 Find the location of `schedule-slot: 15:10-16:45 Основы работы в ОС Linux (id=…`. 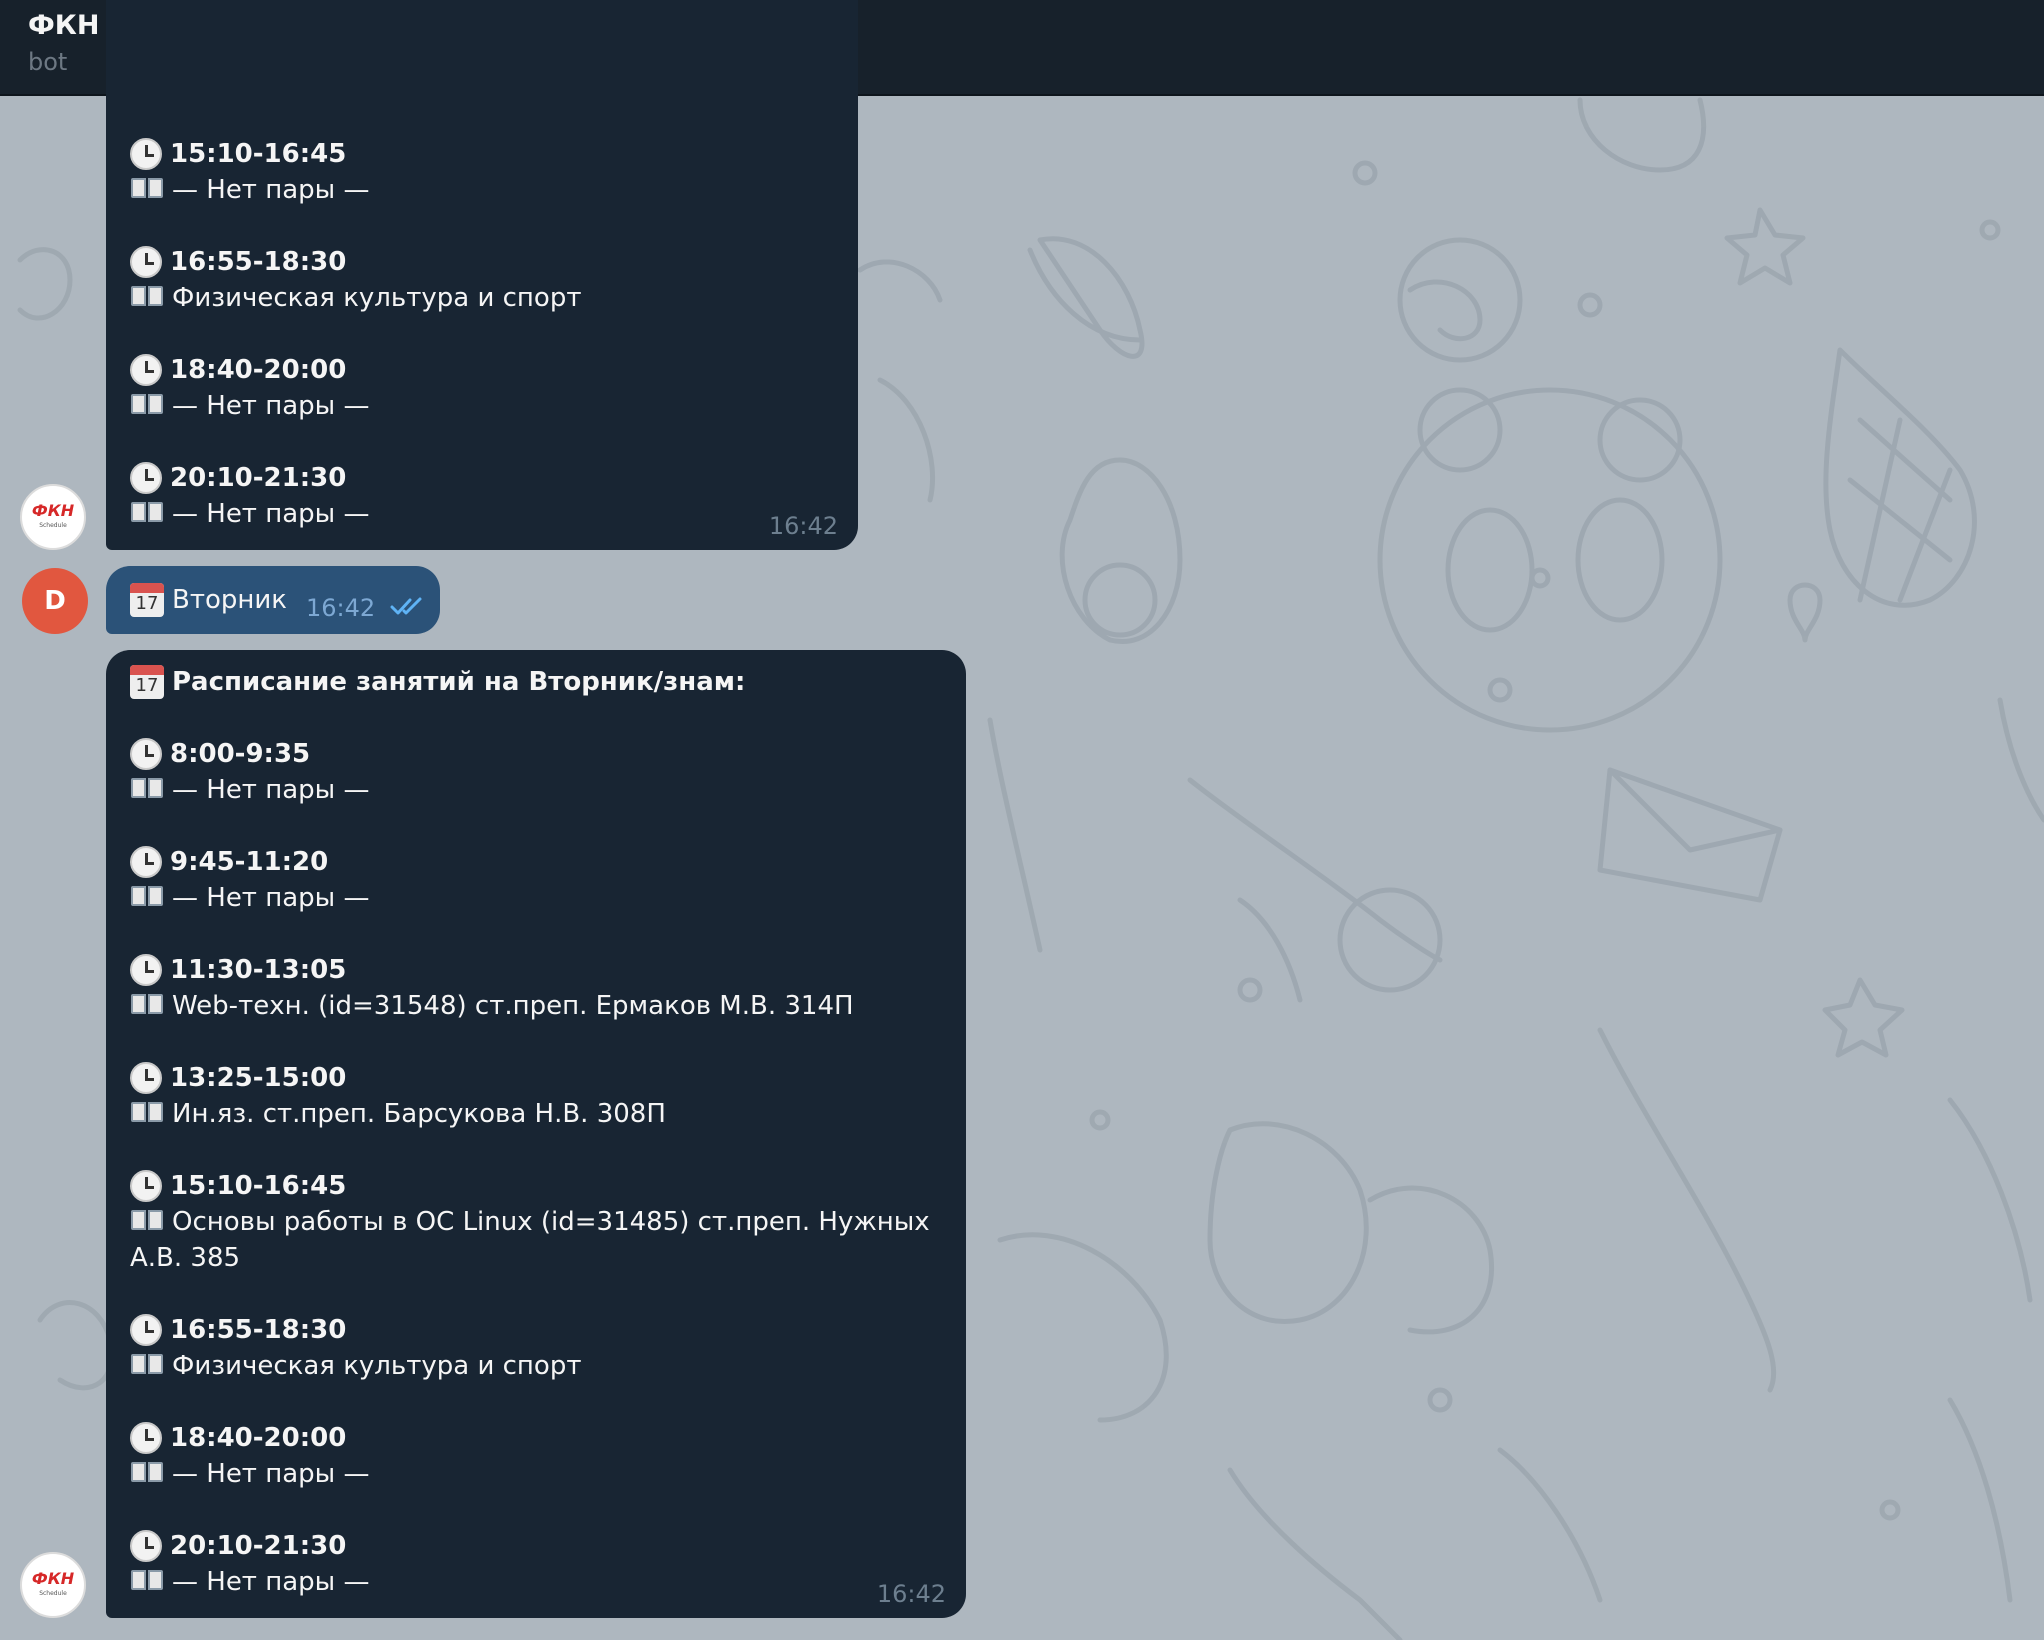

schedule-slot: 15:10-16:45 Основы работы в ОС Linux (id=… is located at coordinates (536, 1222).